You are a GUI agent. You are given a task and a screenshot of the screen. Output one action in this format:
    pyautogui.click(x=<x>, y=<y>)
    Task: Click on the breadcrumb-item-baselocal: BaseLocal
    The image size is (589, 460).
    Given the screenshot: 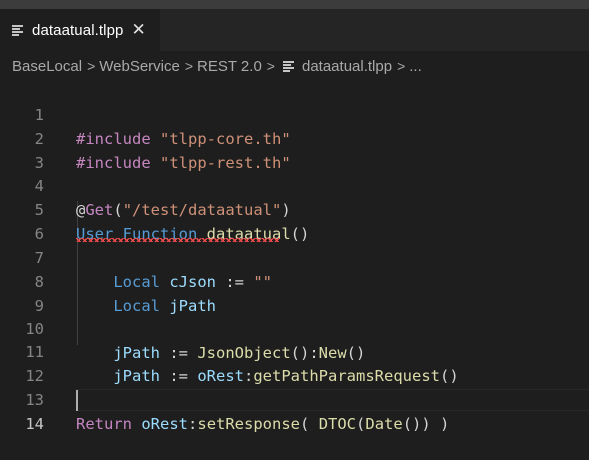 What is the action you would take?
    pyautogui.click(x=47, y=66)
    